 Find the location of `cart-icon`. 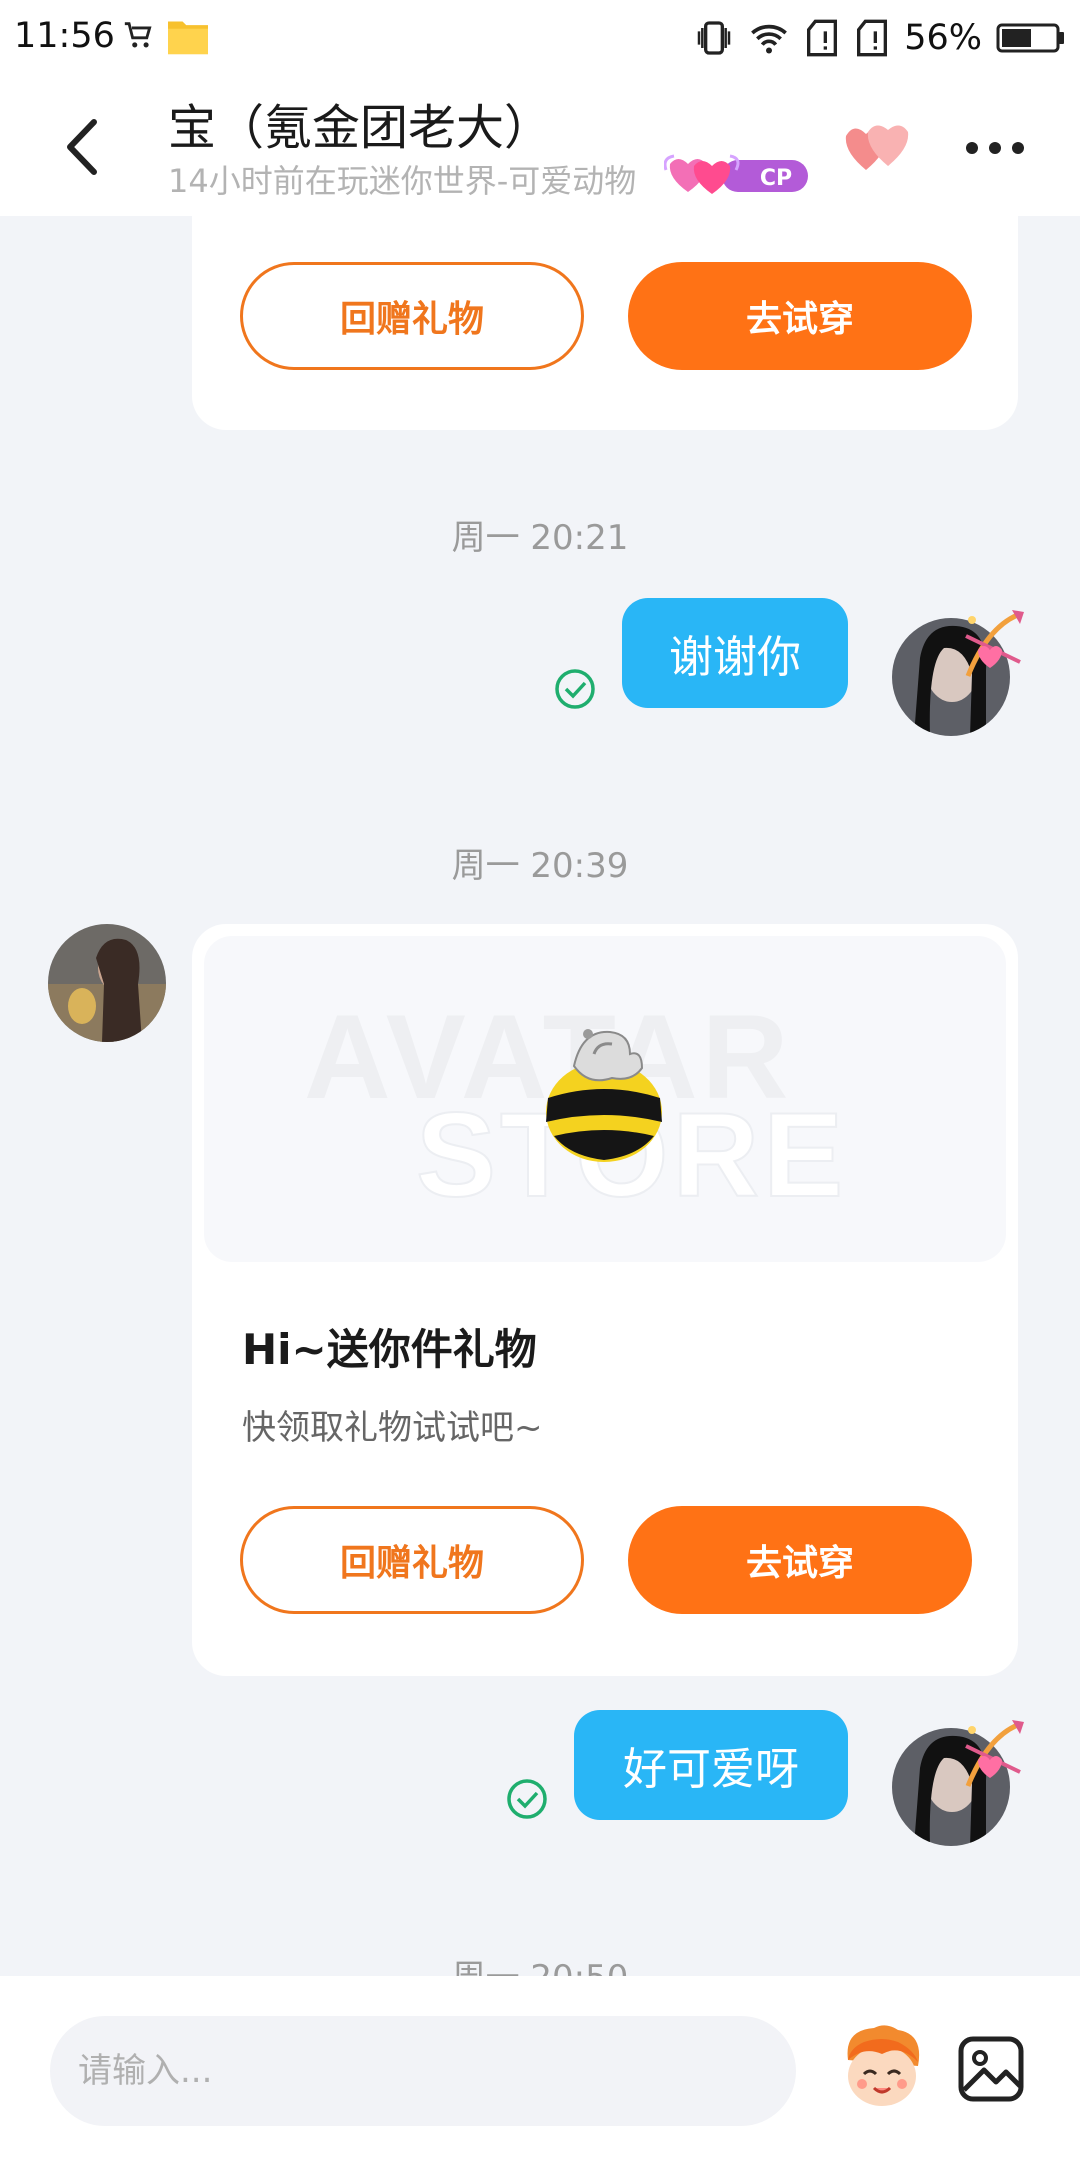

cart-icon is located at coordinates (138, 35).